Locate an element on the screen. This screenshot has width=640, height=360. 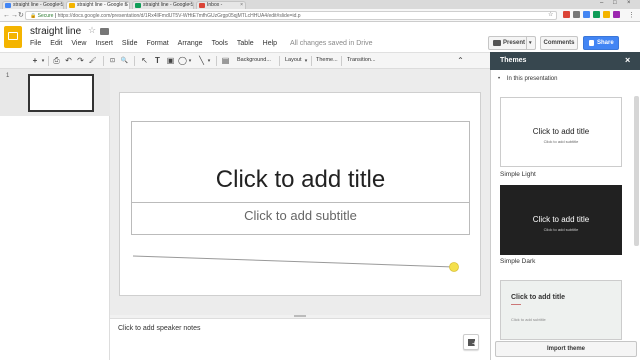
maximize-icon: □ is located at coordinates (615, 3).